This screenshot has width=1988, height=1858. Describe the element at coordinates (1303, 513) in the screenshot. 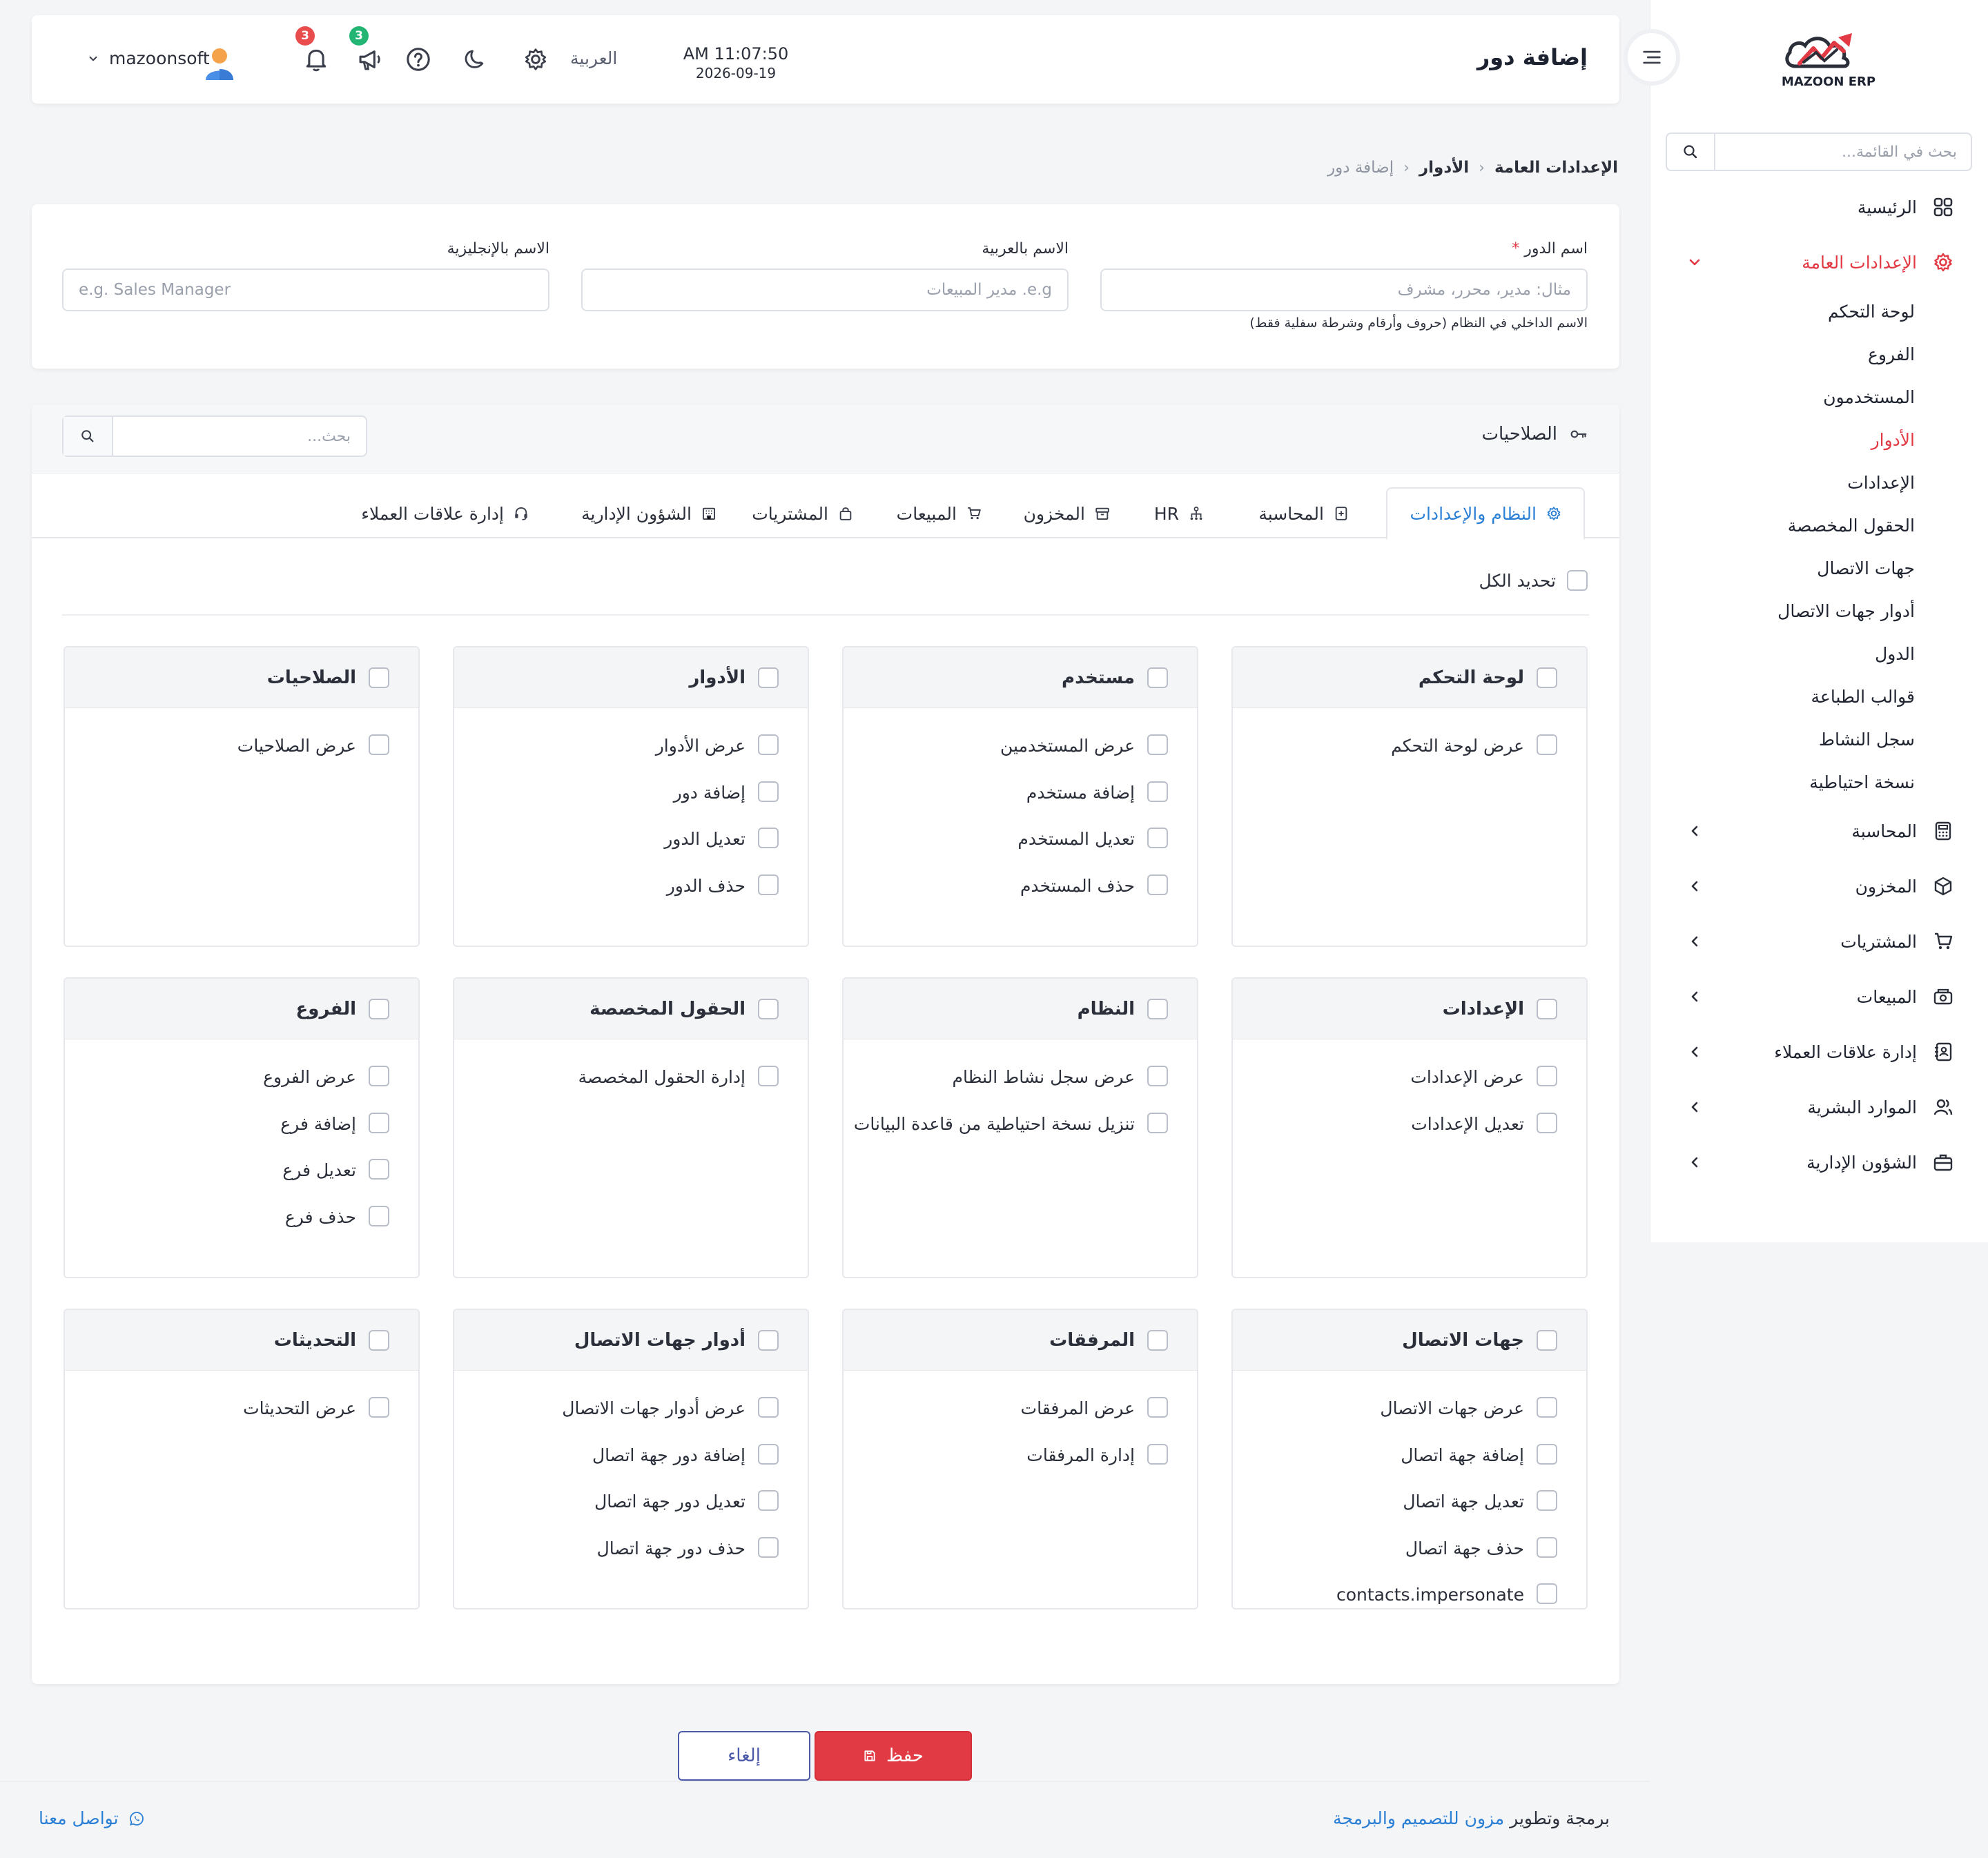

I see `tab-accounting: المحاسبة` at that location.